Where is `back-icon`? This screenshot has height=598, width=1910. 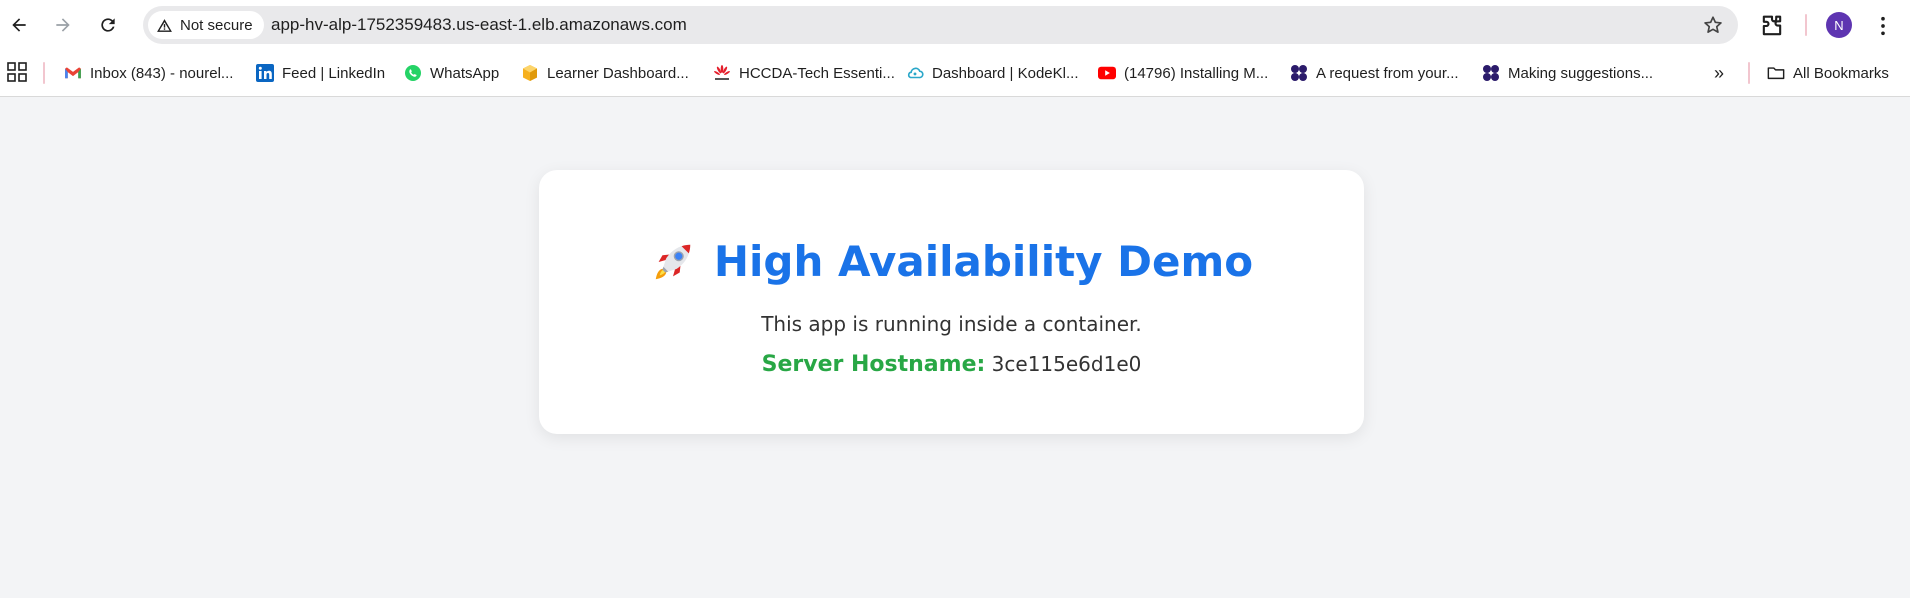 back-icon is located at coordinates (19, 25).